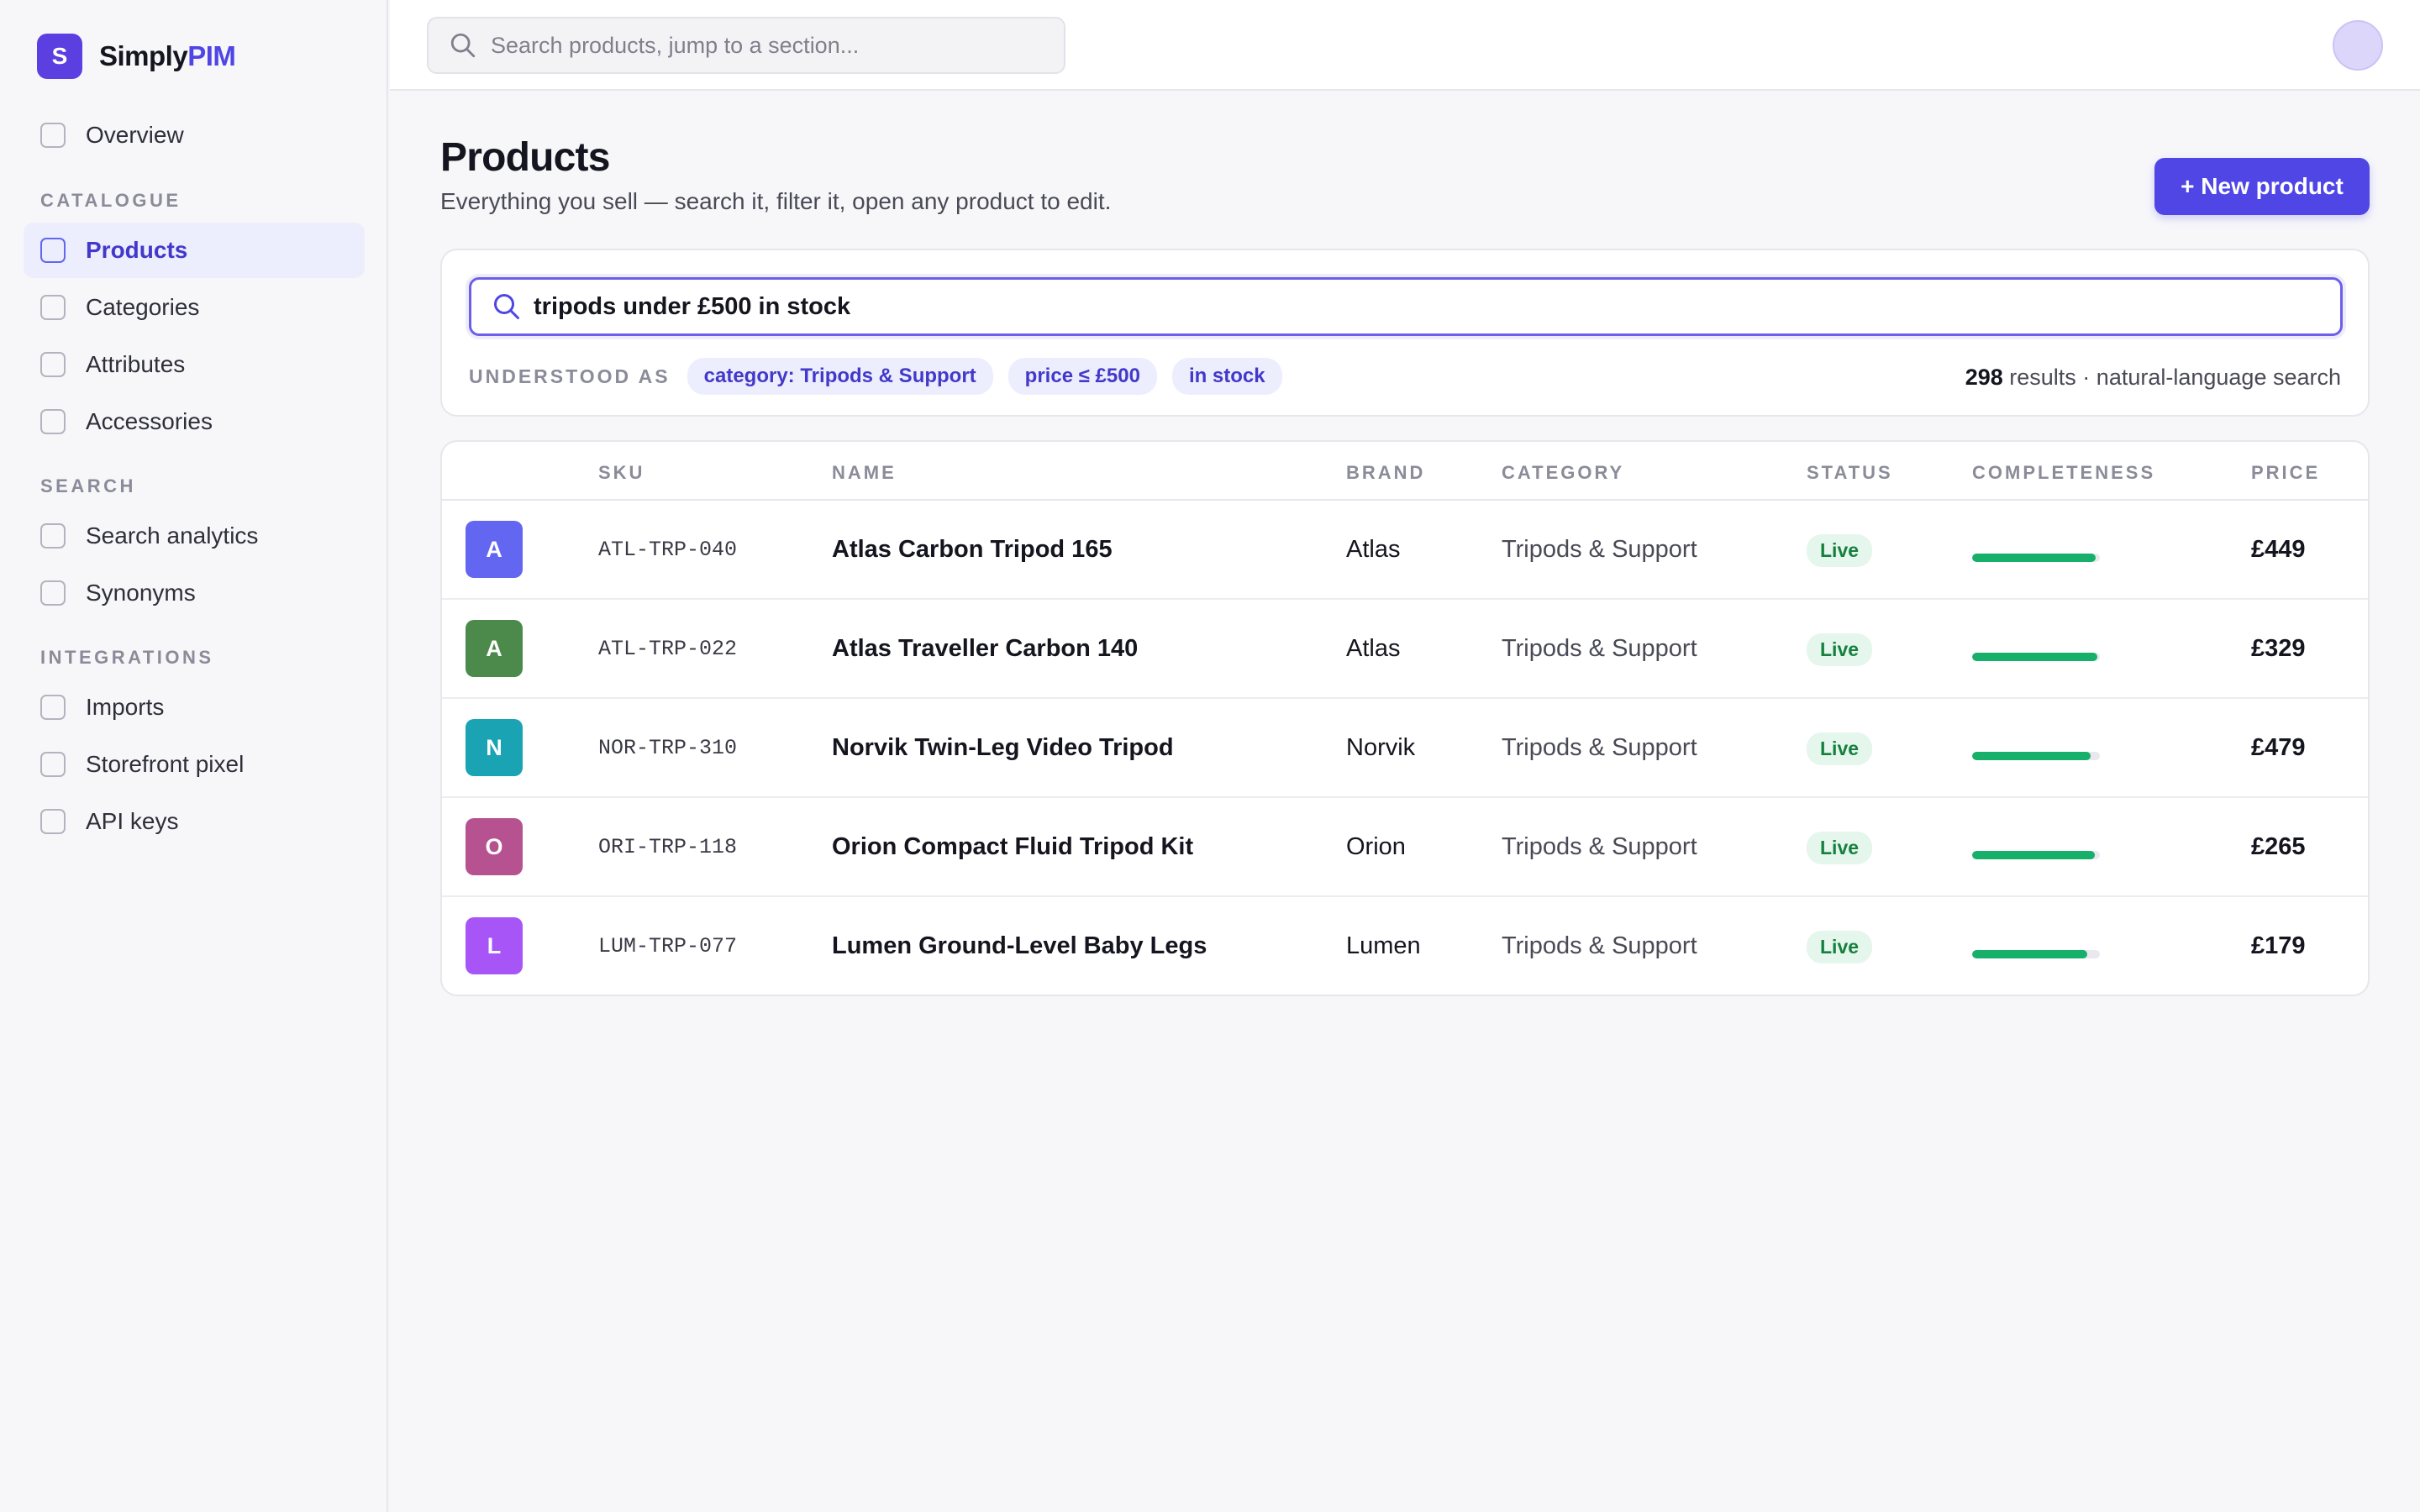 Image resolution: width=2420 pixels, height=1512 pixels. What do you see at coordinates (2278, 945) in the screenshot?
I see `cell-price: £179` at bounding box center [2278, 945].